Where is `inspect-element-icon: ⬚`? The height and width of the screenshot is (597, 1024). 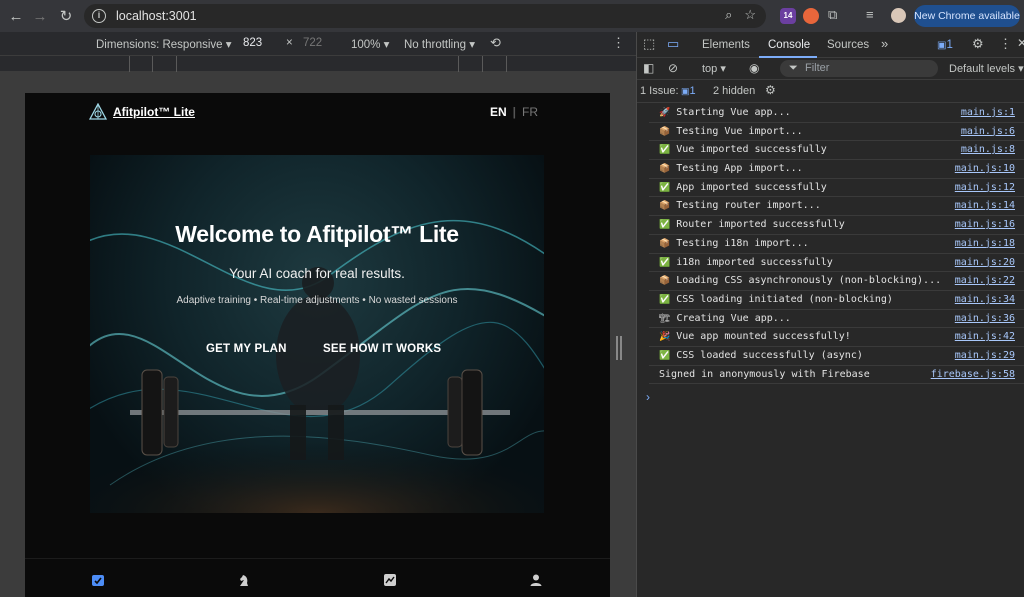
inspect-element-icon: ⬚ is located at coordinates (649, 44).